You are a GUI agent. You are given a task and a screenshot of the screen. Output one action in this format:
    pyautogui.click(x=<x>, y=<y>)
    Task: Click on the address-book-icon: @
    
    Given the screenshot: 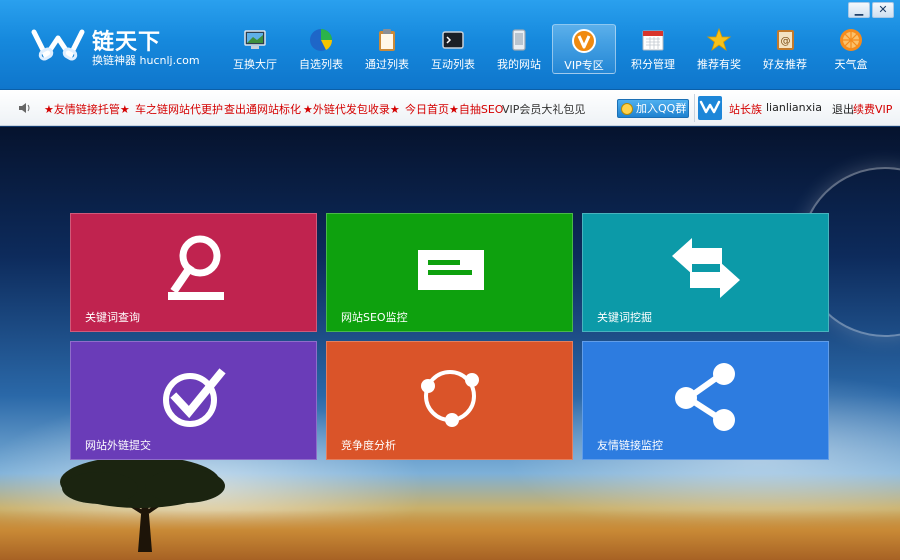 What is the action you would take?
    pyautogui.click(x=785, y=40)
    